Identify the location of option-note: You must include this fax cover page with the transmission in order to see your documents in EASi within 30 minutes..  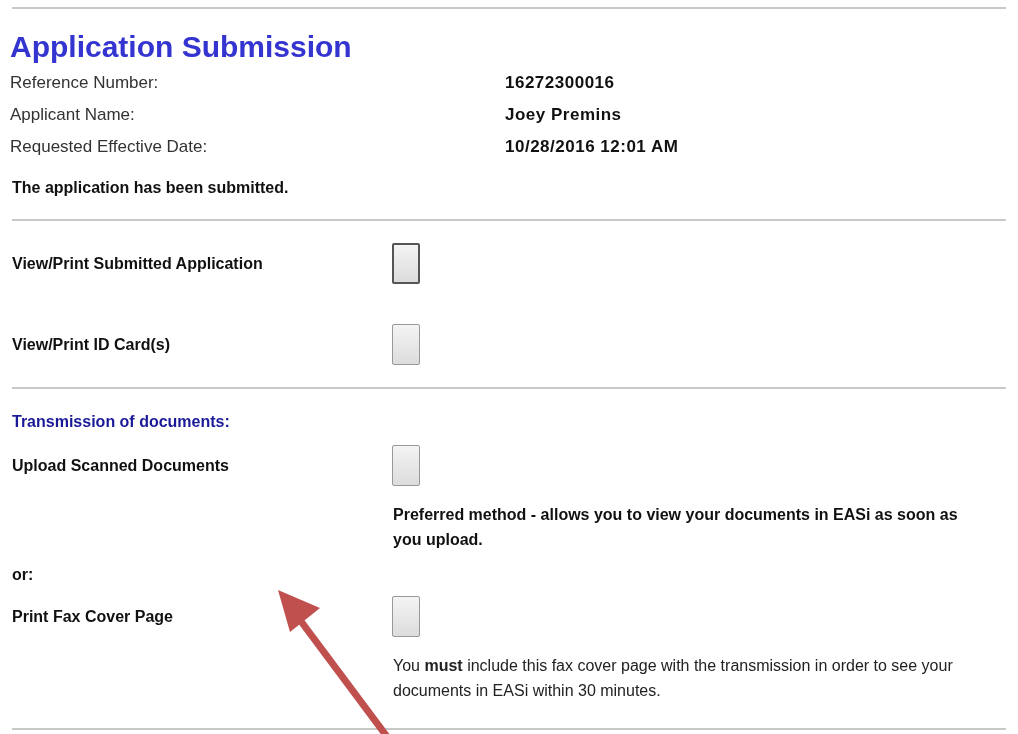
(673, 678).